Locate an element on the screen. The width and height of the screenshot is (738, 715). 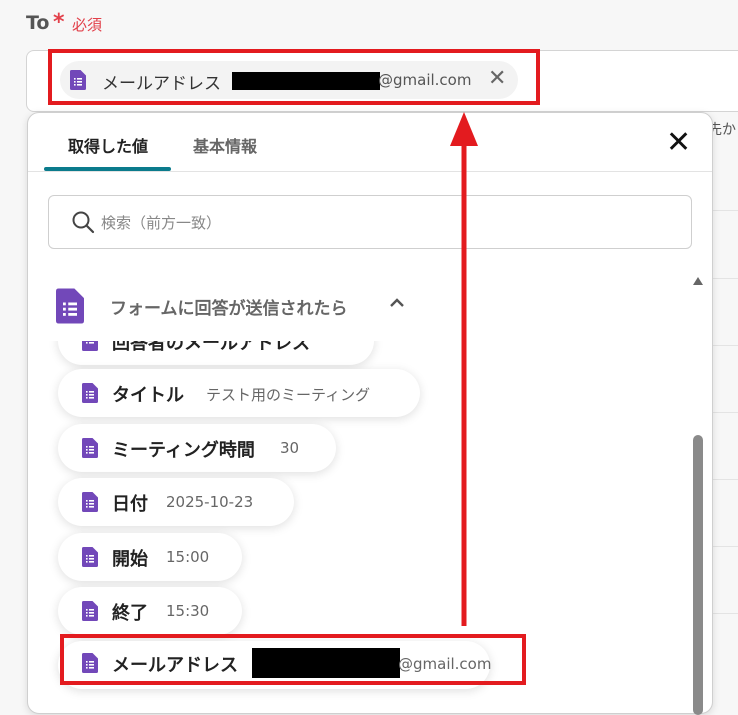
tab-basic-info: 基本情報 is located at coordinates (225, 145).